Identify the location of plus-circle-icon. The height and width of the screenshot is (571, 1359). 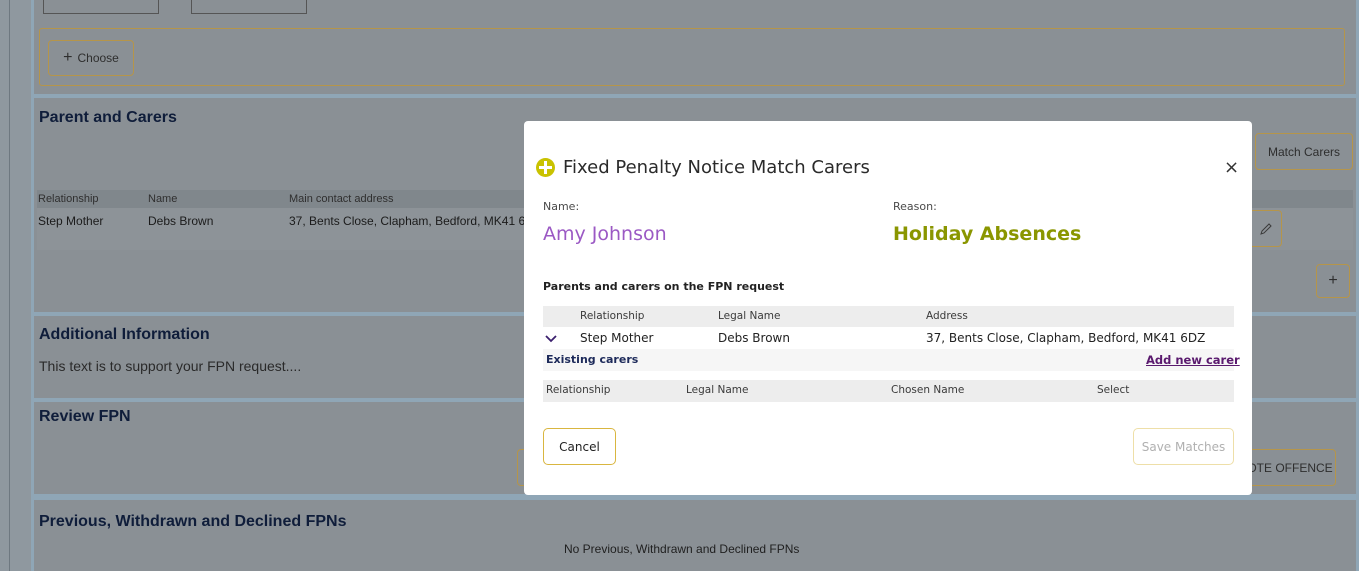
(545, 167).